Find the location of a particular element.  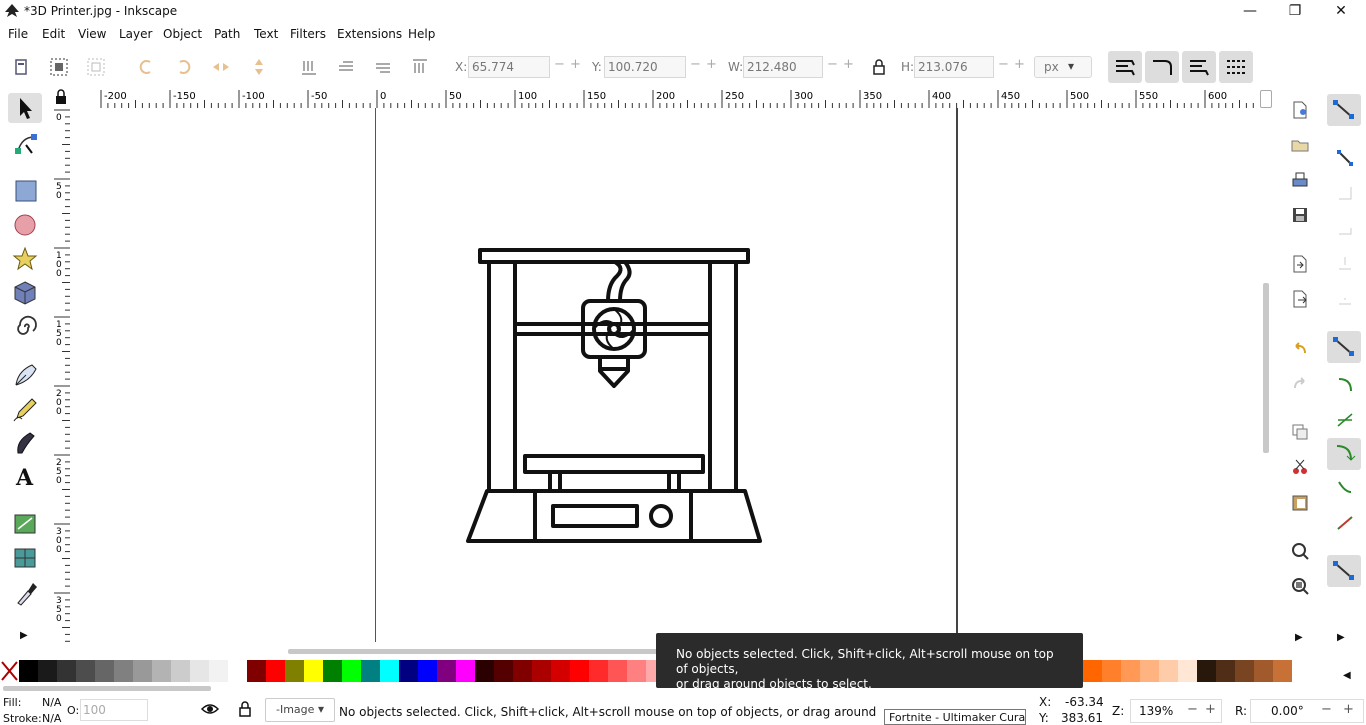

h-input is located at coordinates (953, 67).